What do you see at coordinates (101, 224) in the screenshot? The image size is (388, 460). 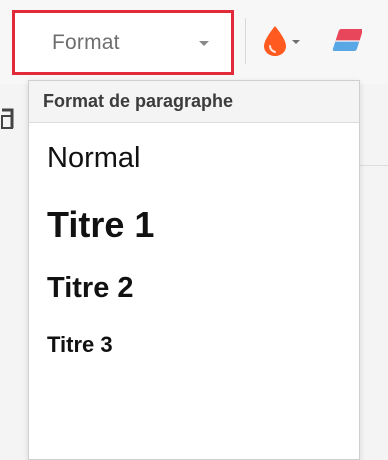 I see `format-option-label: Titre 1` at bounding box center [101, 224].